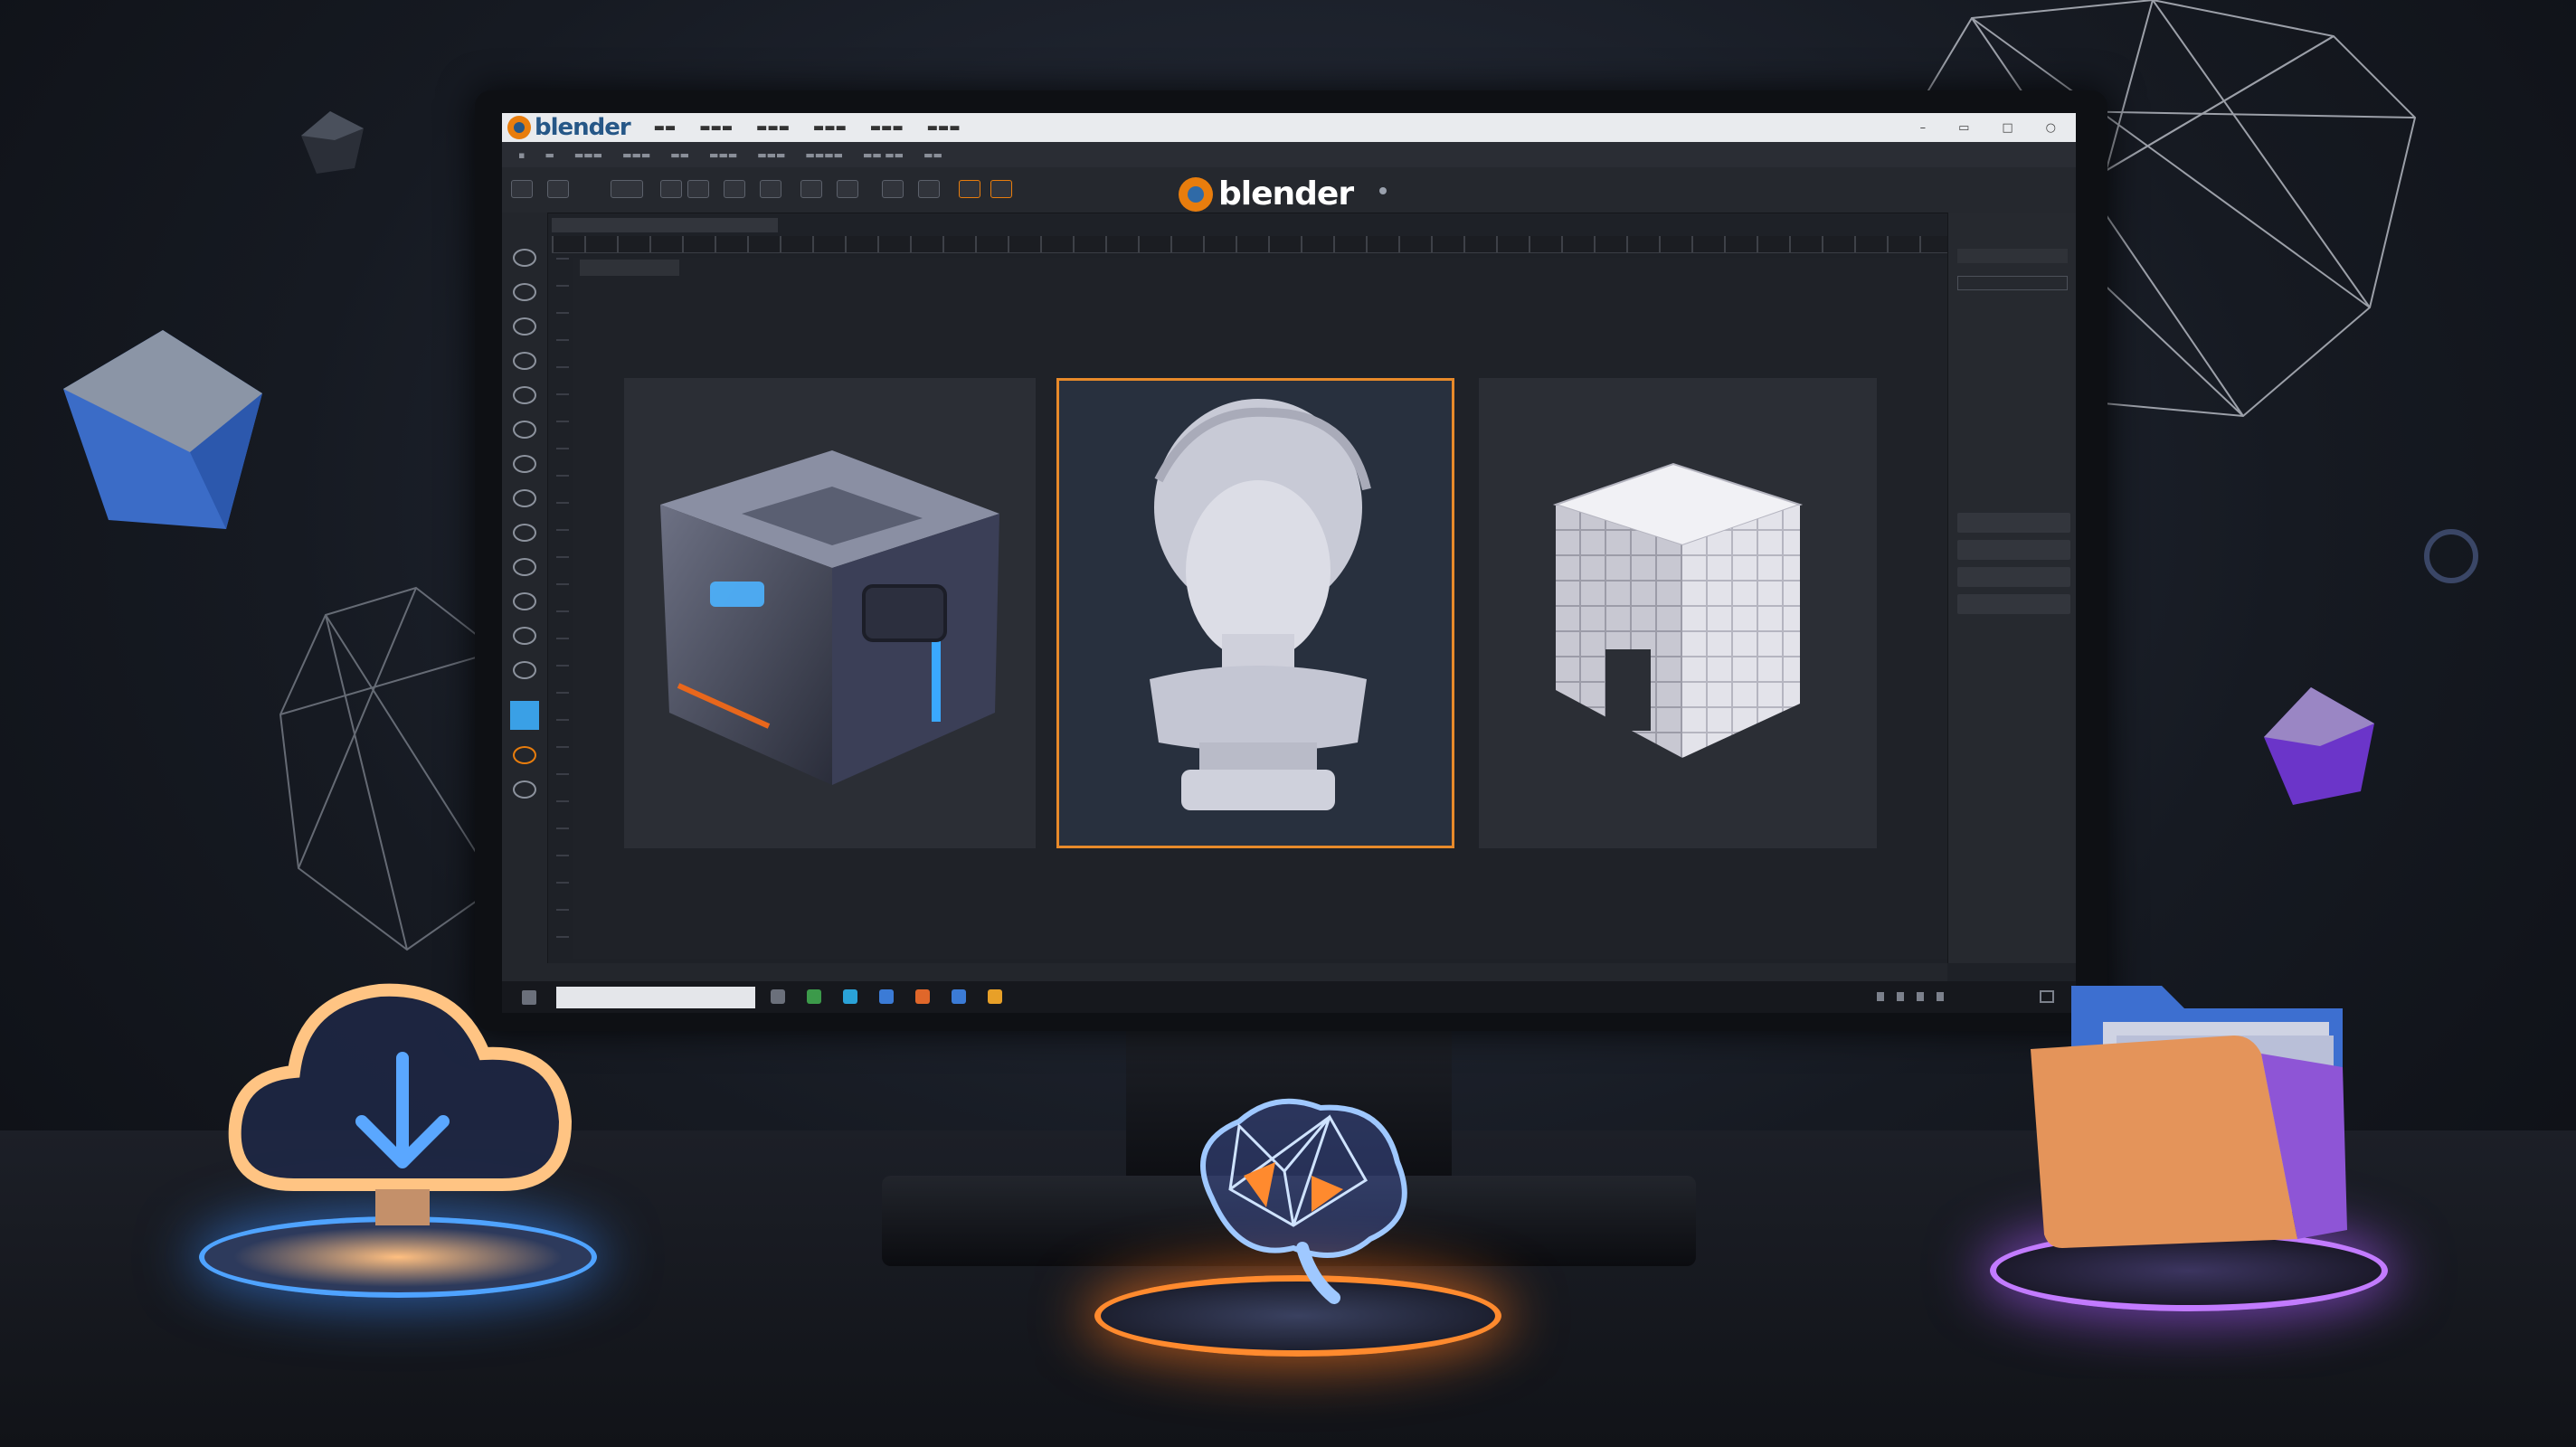  Describe the element at coordinates (1286, 194) in the screenshot. I see `toolbar-brand-text: blender` at that location.